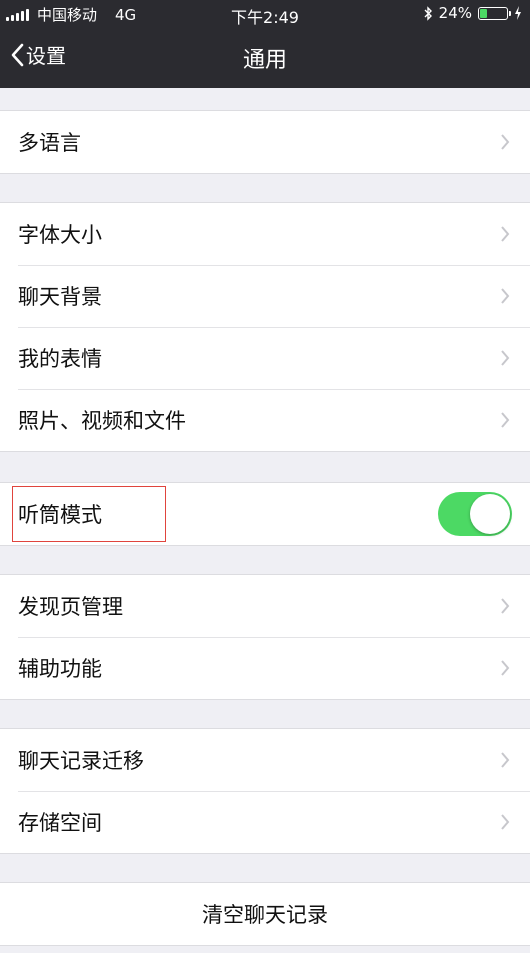 This screenshot has width=530, height=953. I want to click on clear-chat-history-button: 清空聊天记录, so click(265, 914).